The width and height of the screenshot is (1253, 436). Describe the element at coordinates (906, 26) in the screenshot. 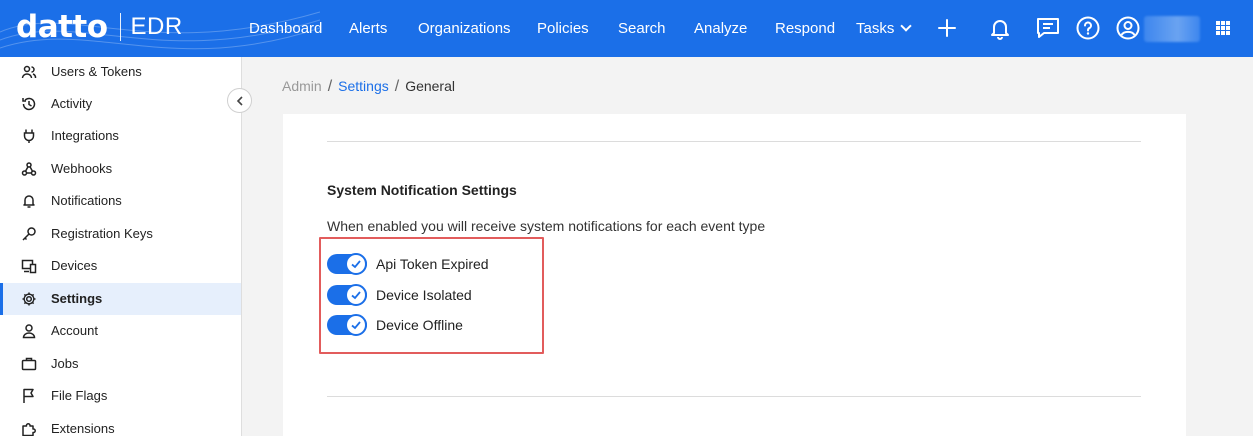

I see `chevron-down-icon` at that location.